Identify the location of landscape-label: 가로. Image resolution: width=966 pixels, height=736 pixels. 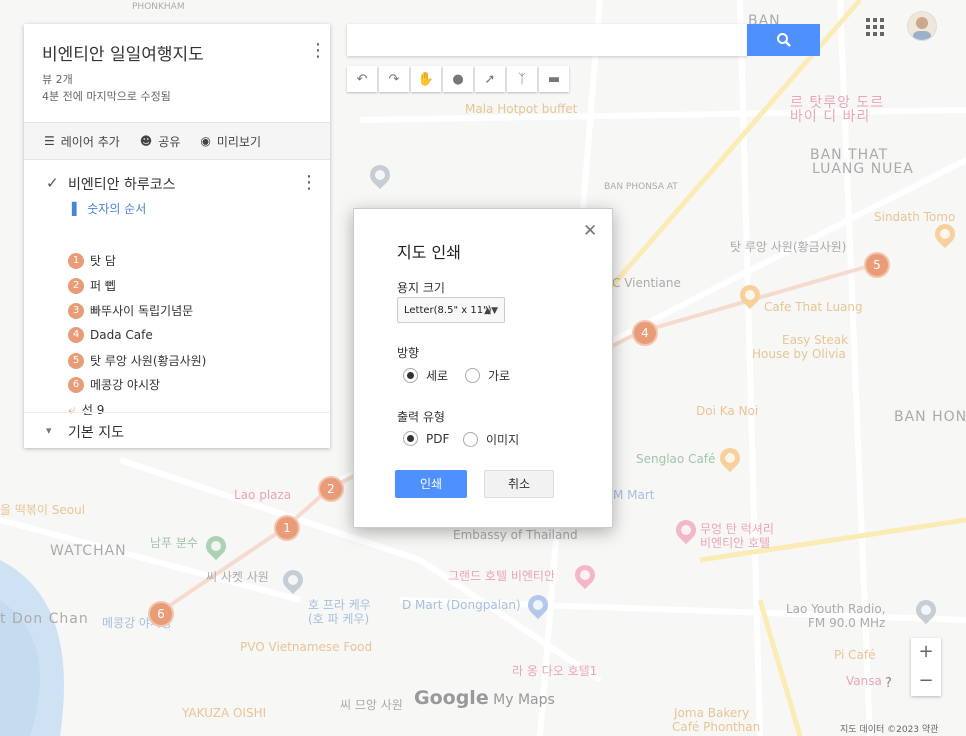
(499, 376).